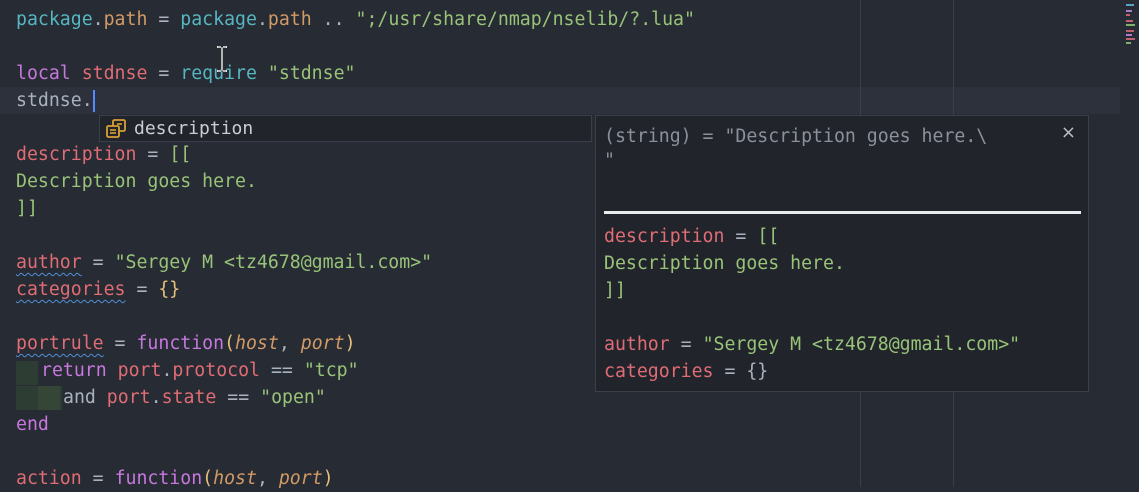  I want to click on doc-line: categories = {}, so click(686, 371).